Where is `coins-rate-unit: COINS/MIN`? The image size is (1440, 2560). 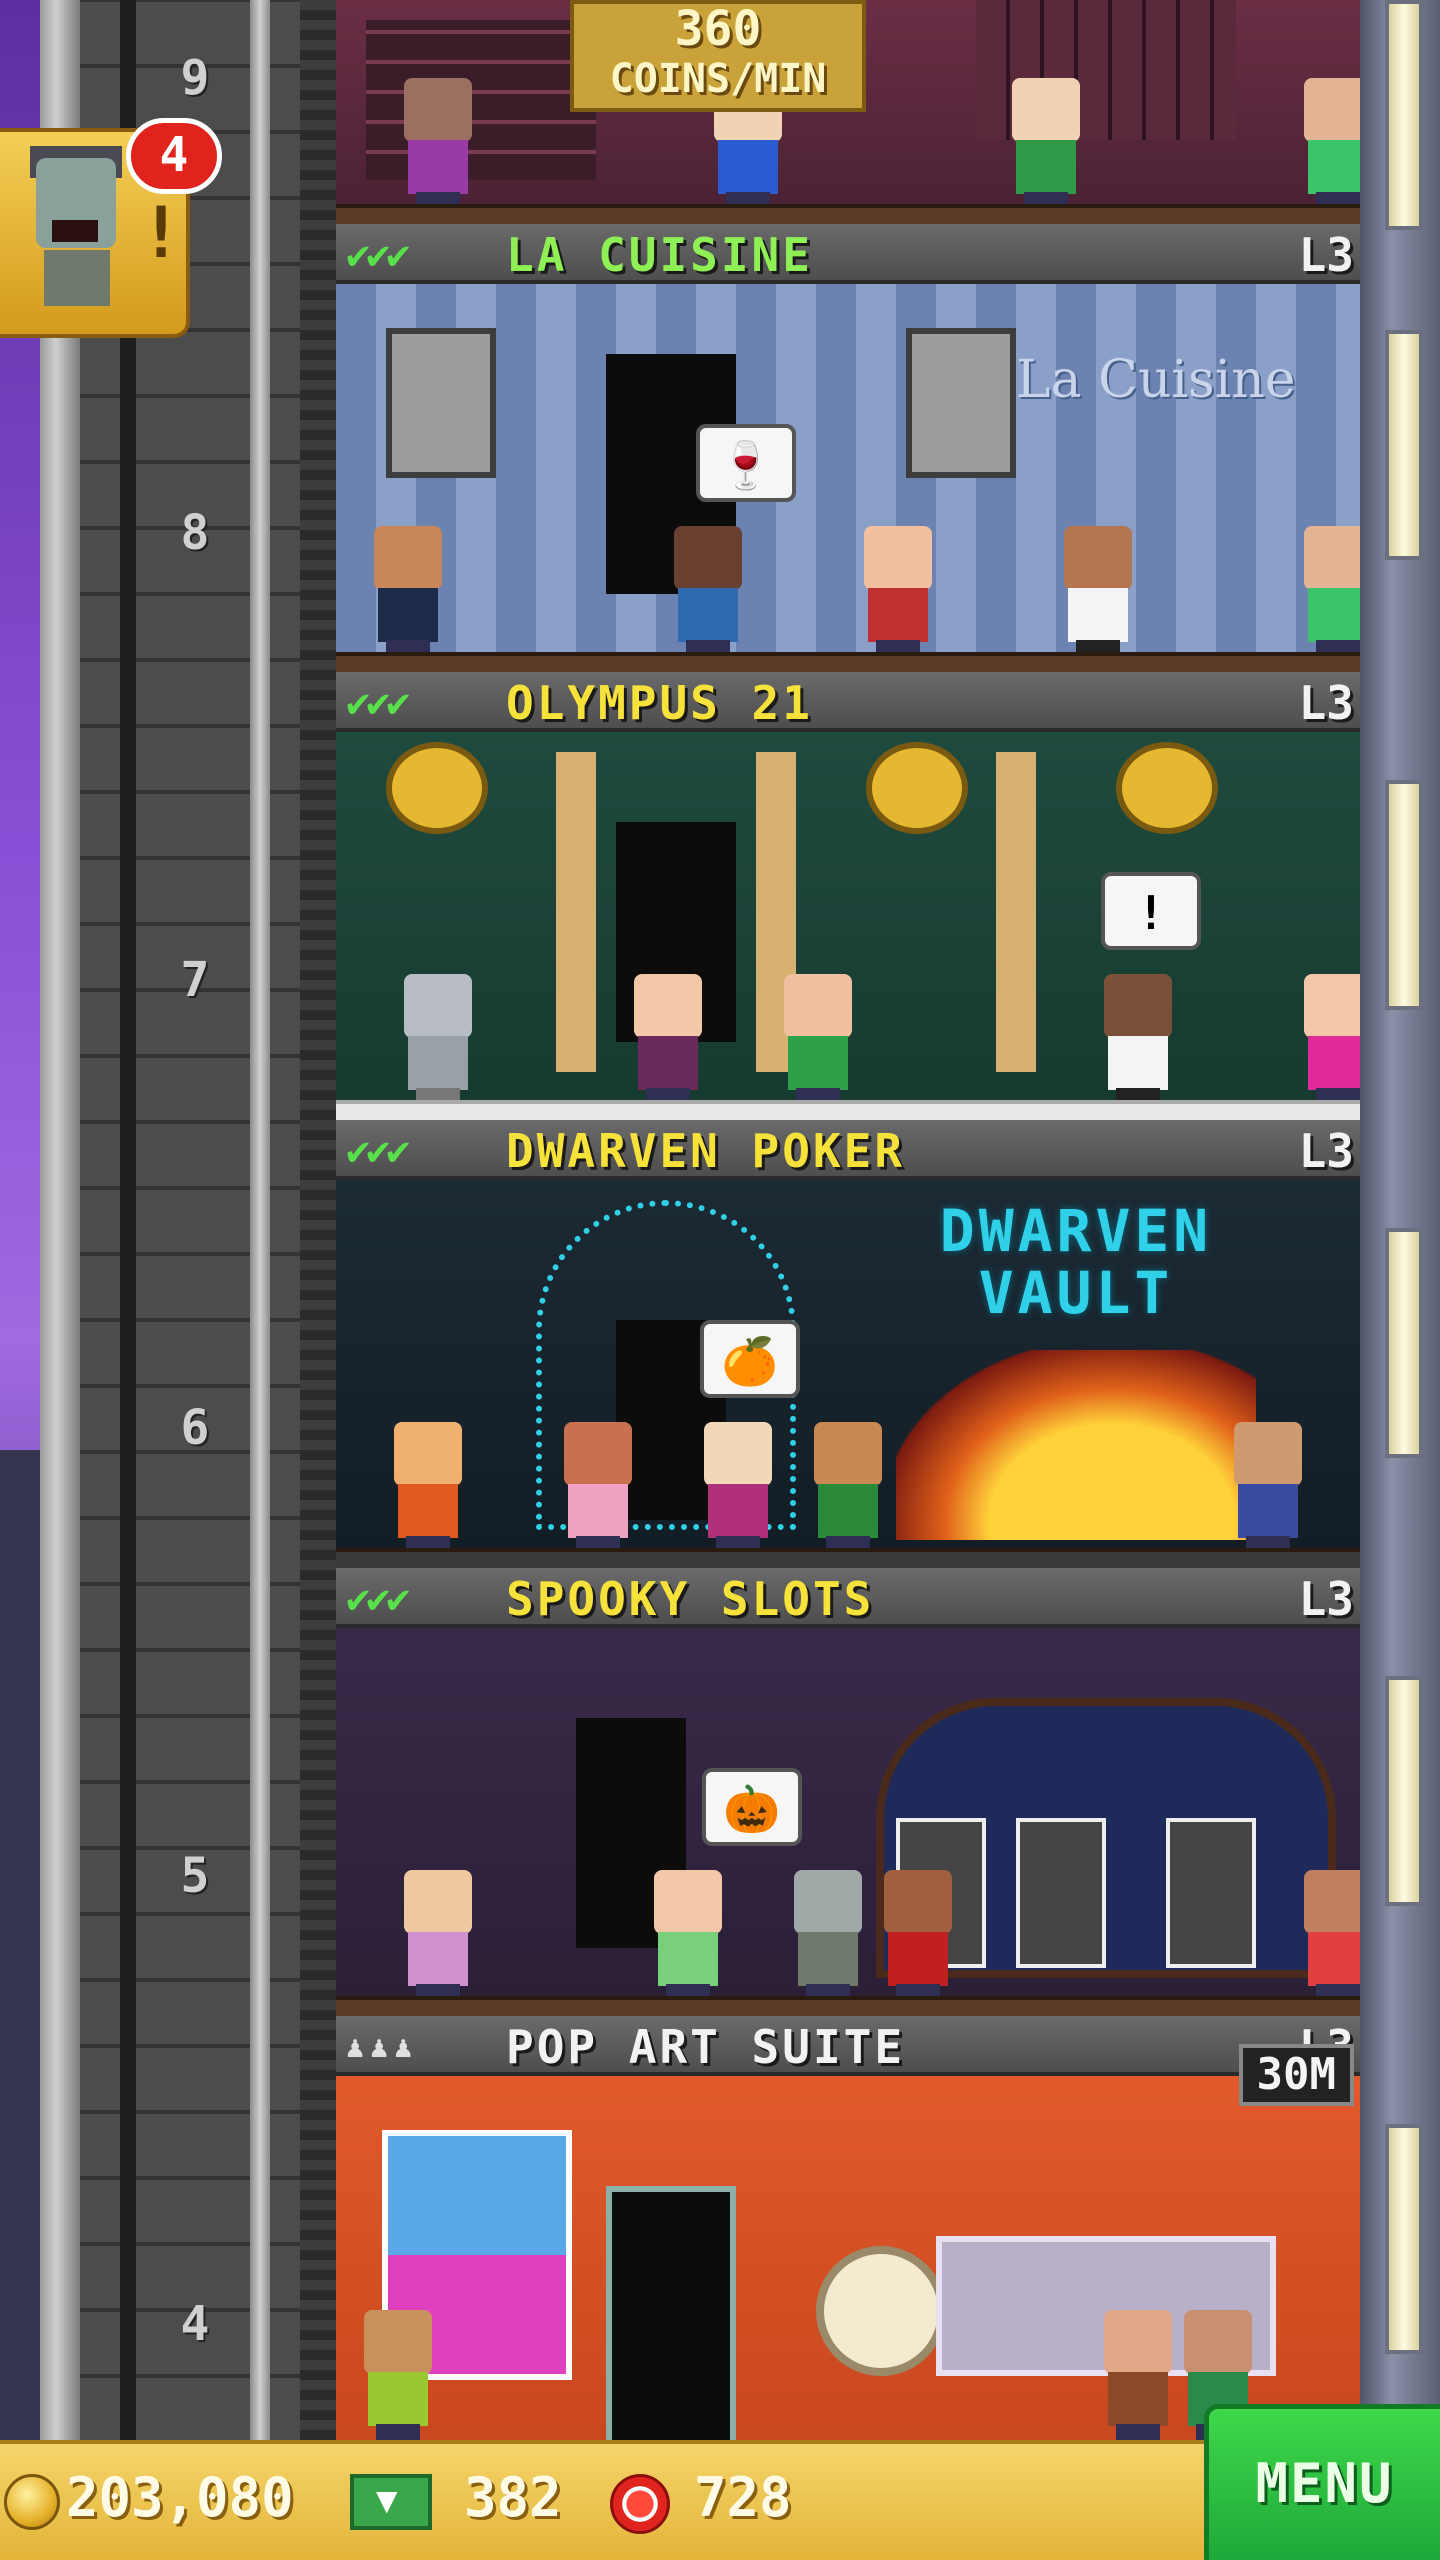
coins-rate-unit: COINS/MIN is located at coordinates (718, 79).